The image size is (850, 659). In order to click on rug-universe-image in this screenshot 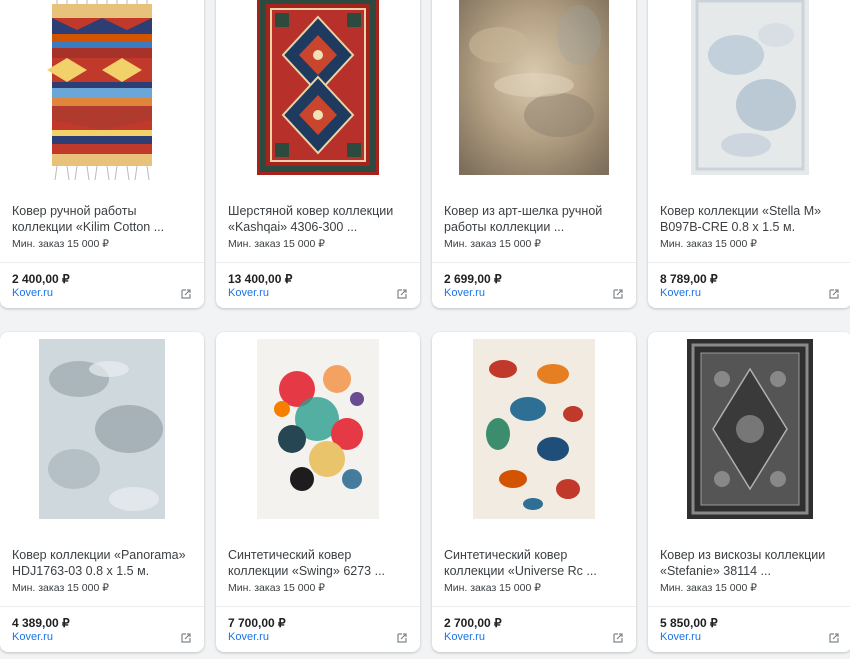, I will do `click(534, 429)`.